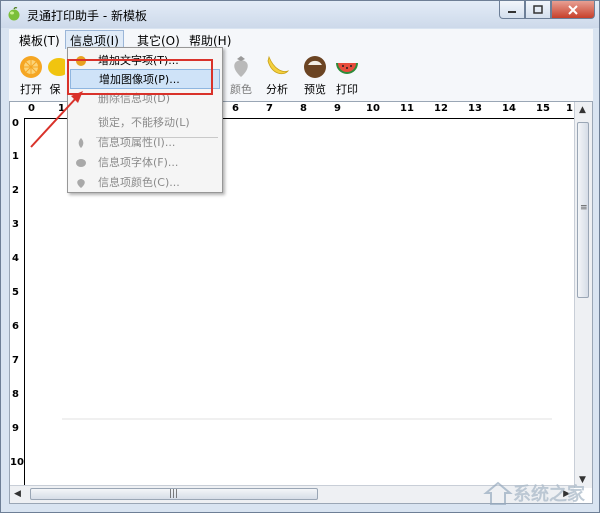 The width and height of the screenshot is (600, 514). Describe the element at coordinates (277, 89) in the screenshot. I see `analyze-label: 分析` at that location.